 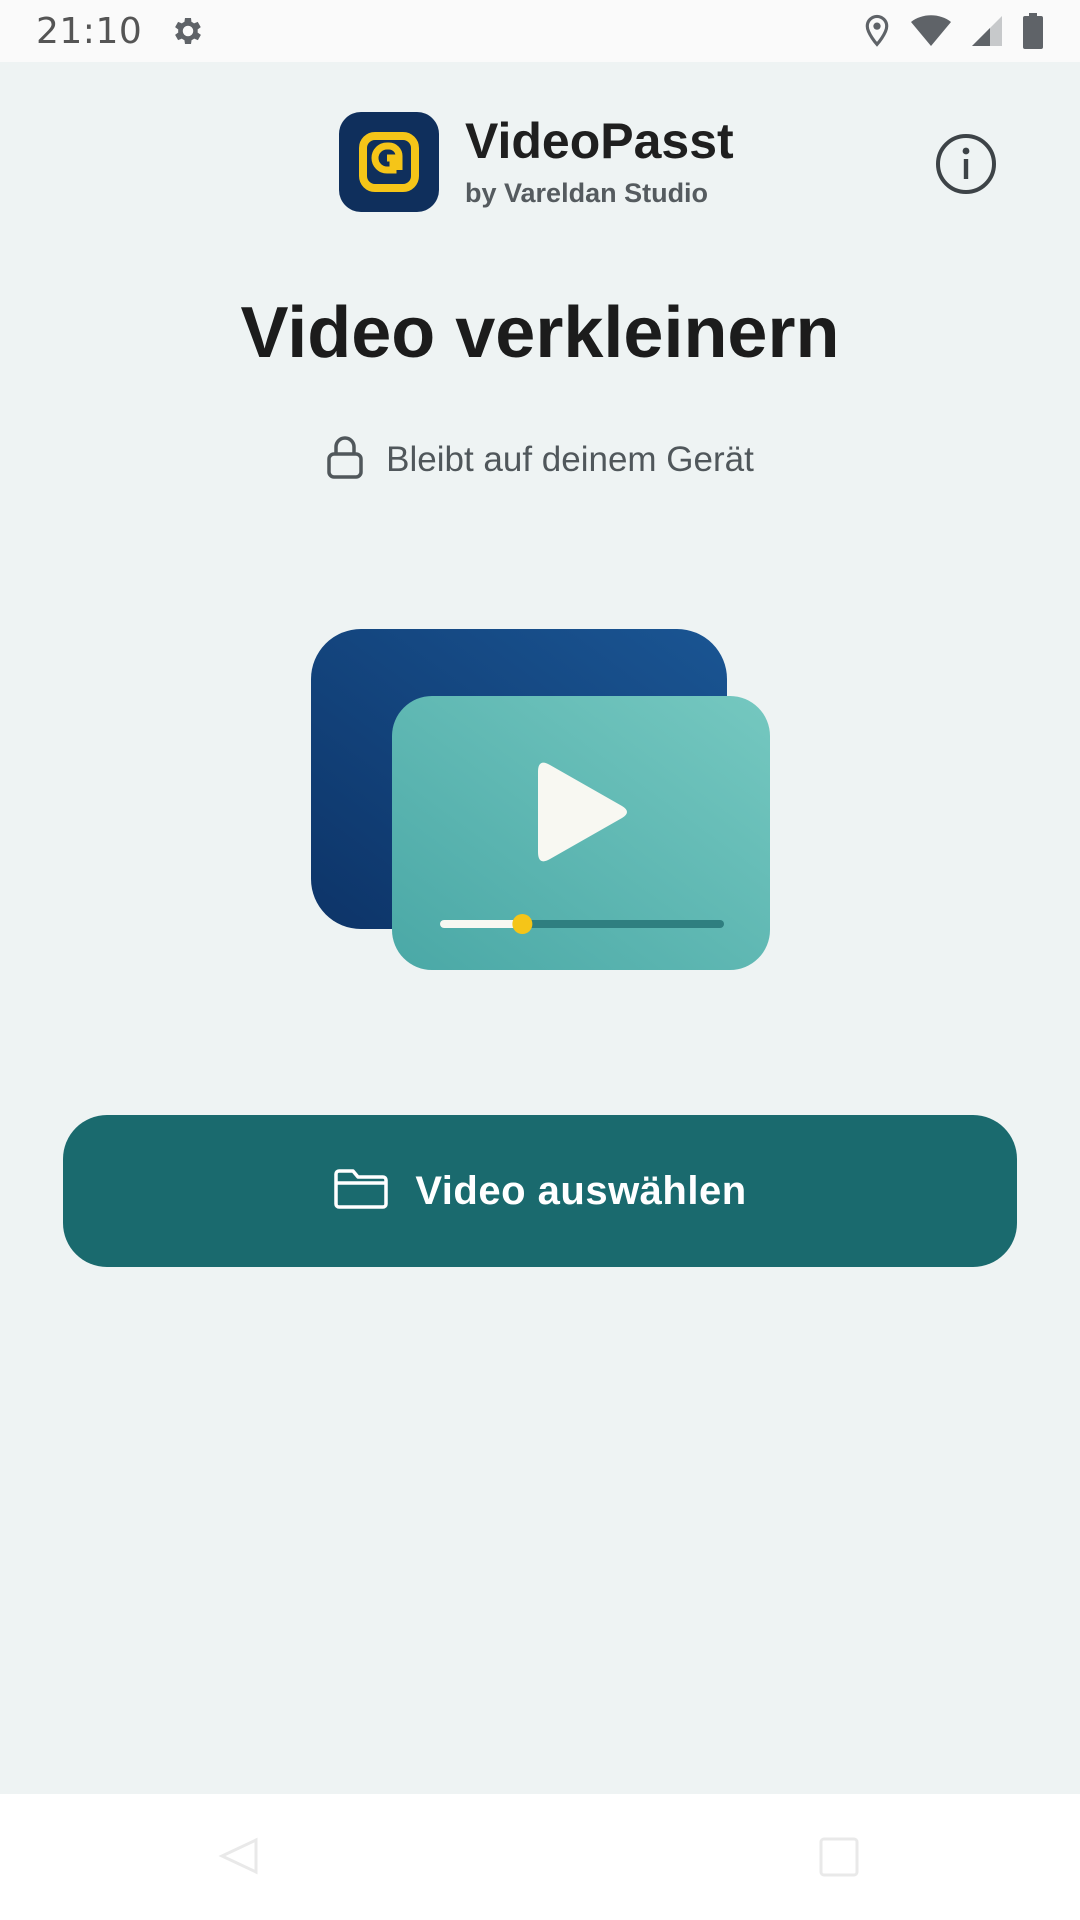 I want to click on status-icons, so click(x=953, y=31).